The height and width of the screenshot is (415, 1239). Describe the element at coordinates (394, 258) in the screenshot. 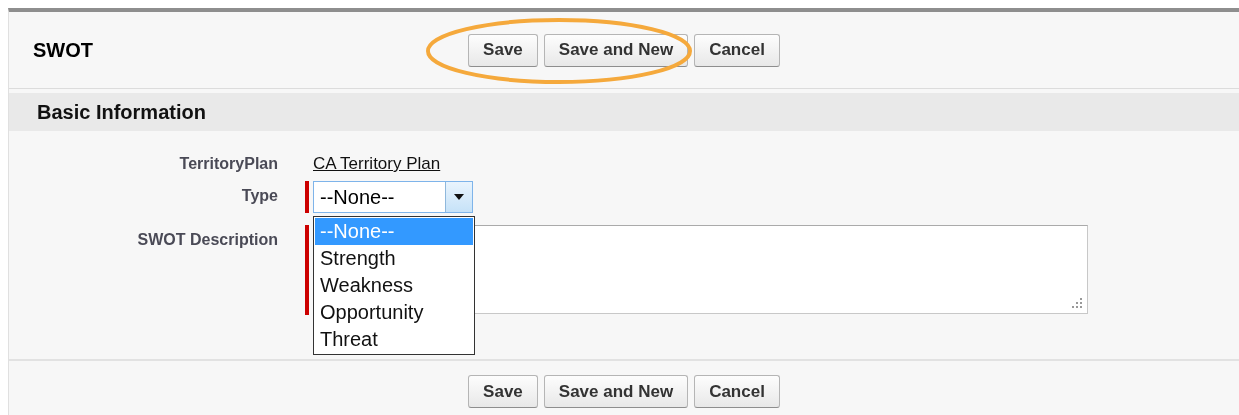

I see `dropdown-option: Strength` at that location.